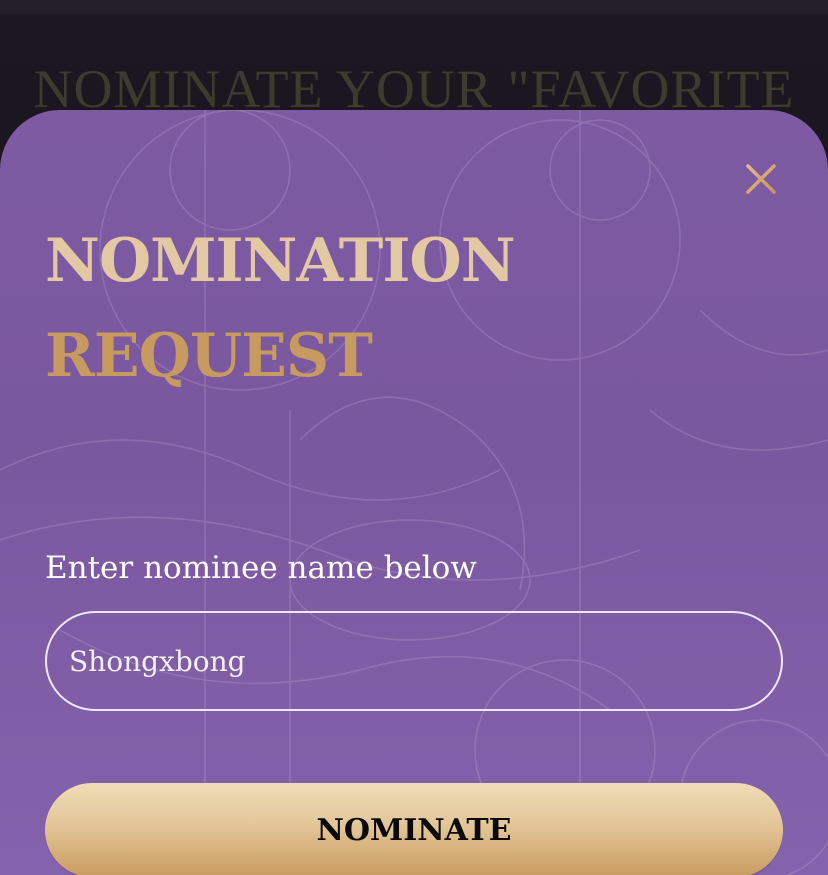 The image size is (828, 875). What do you see at coordinates (414, 829) in the screenshot?
I see `nominate-button: NOMINATE` at bounding box center [414, 829].